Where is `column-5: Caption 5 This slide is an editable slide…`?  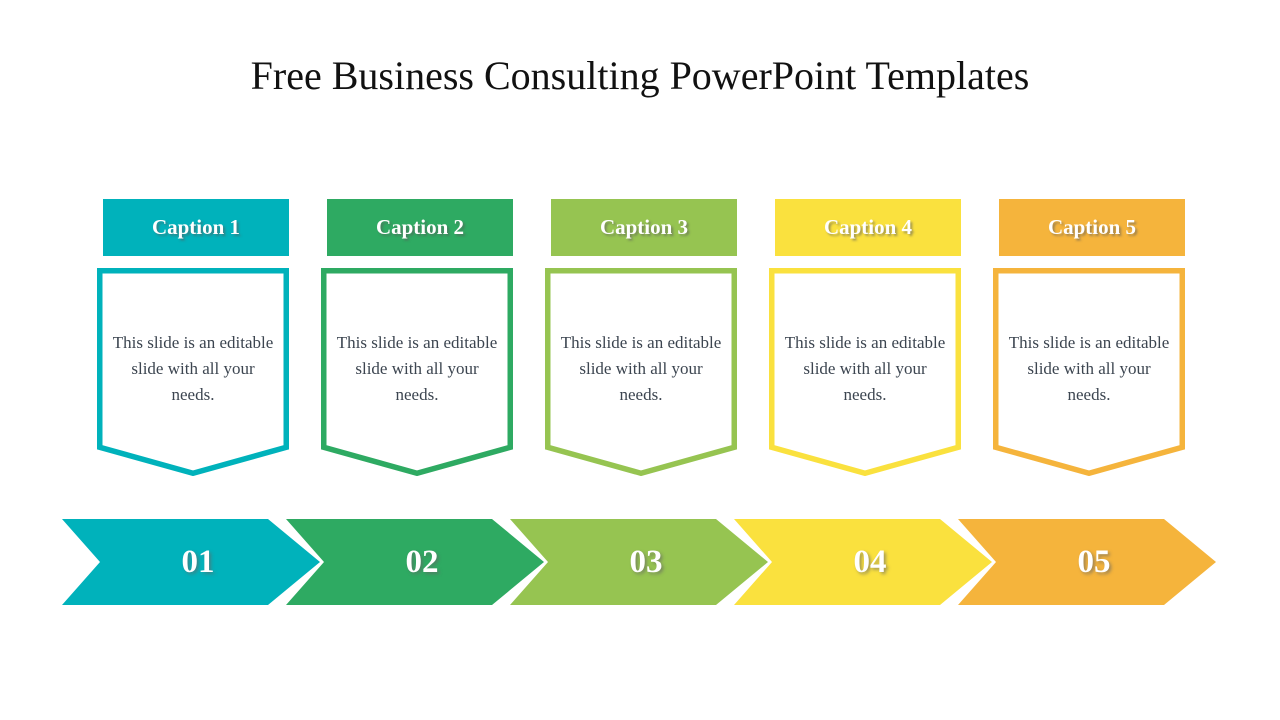 column-5: Caption 5 This slide is an editable slide… is located at coordinates (1089, 339).